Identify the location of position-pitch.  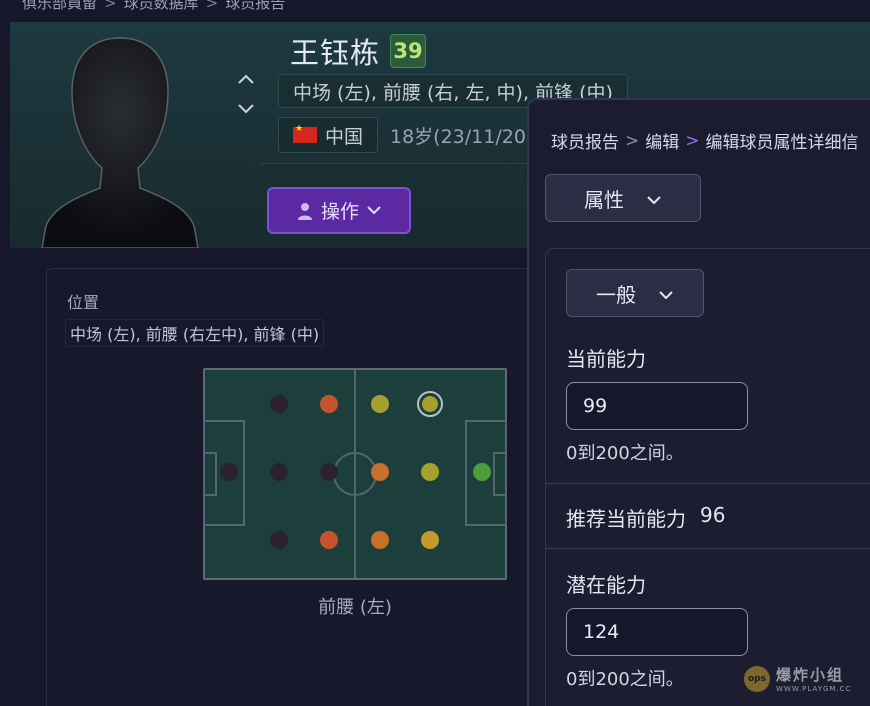
(355, 474).